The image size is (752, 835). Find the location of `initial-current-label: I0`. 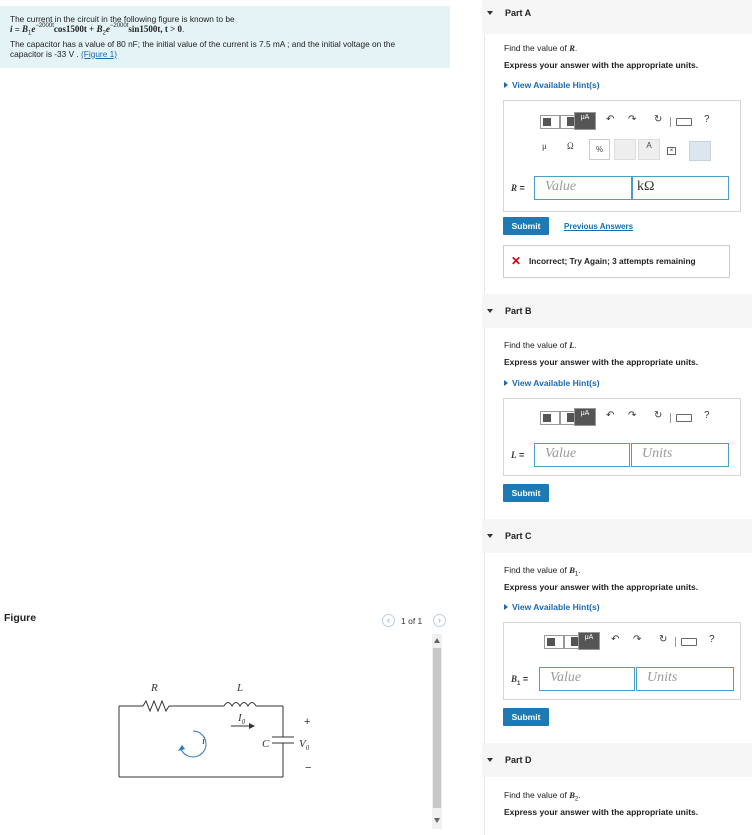

initial-current-label: I0 is located at coordinates (241, 719).